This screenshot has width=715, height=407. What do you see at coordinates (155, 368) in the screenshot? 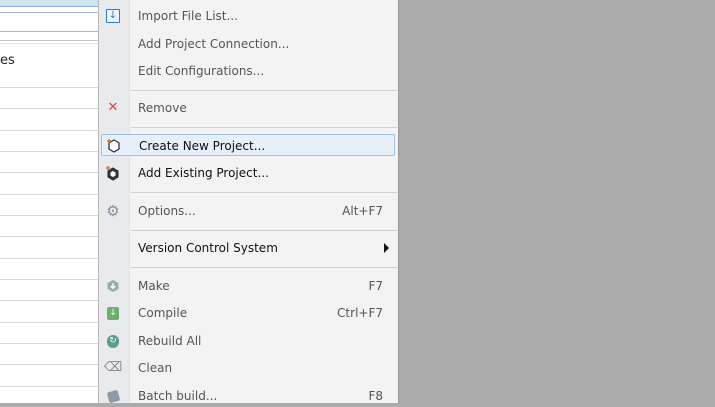
I see `menu-item-label: Clean` at bounding box center [155, 368].